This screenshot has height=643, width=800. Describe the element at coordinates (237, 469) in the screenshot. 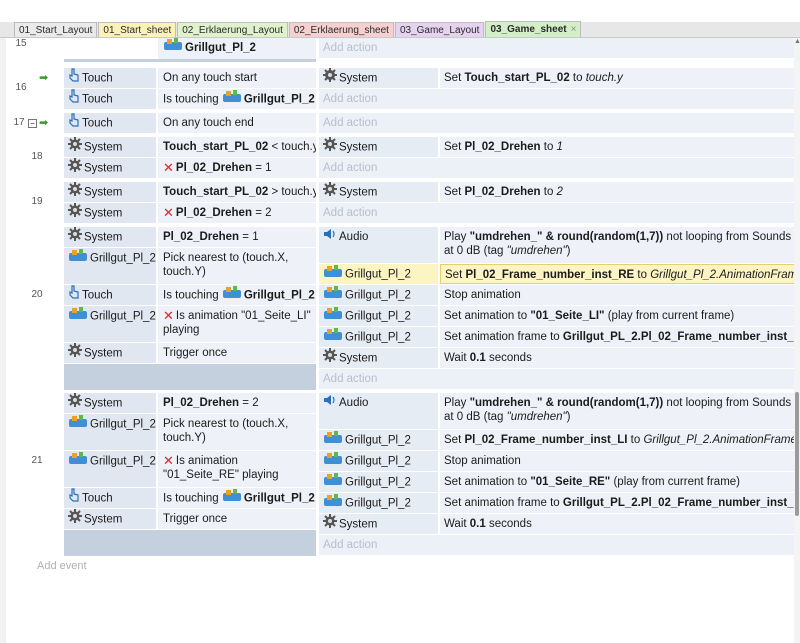

I see `condition-text: ✕ Is animation "01_Seite_RE" playing` at that location.